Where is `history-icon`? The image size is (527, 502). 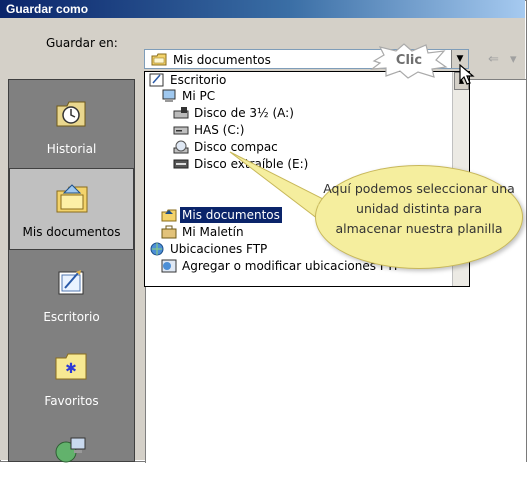 history-icon is located at coordinates (71, 114).